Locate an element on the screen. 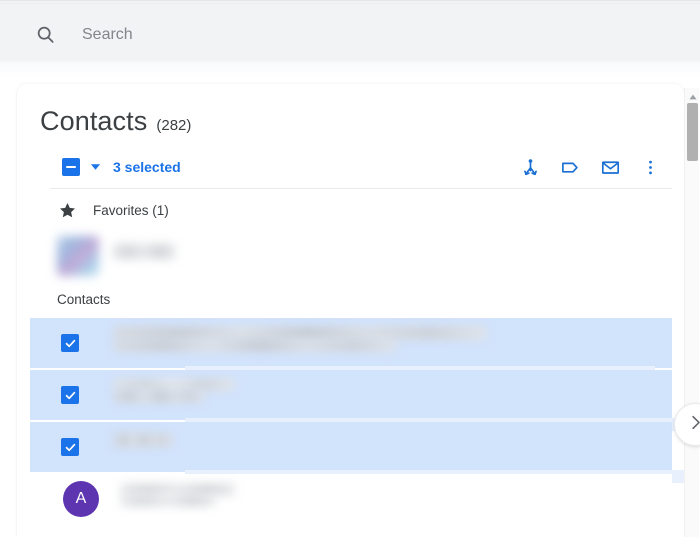 The width and height of the screenshot is (700, 537). favorites-header: Favorites (1) is located at coordinates (113, 210).